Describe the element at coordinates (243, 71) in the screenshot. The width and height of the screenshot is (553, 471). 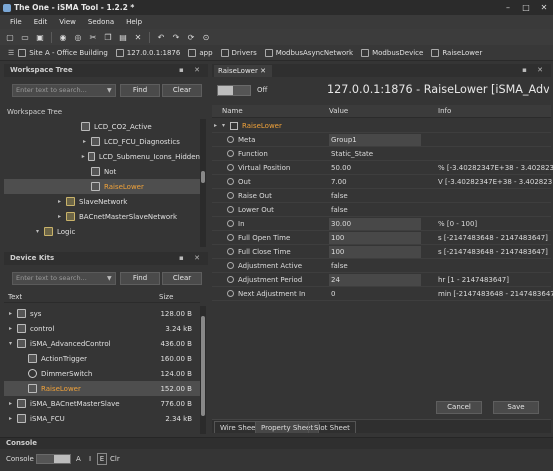
I see `tab-raiselower: RaiseLower ✕` at that location.